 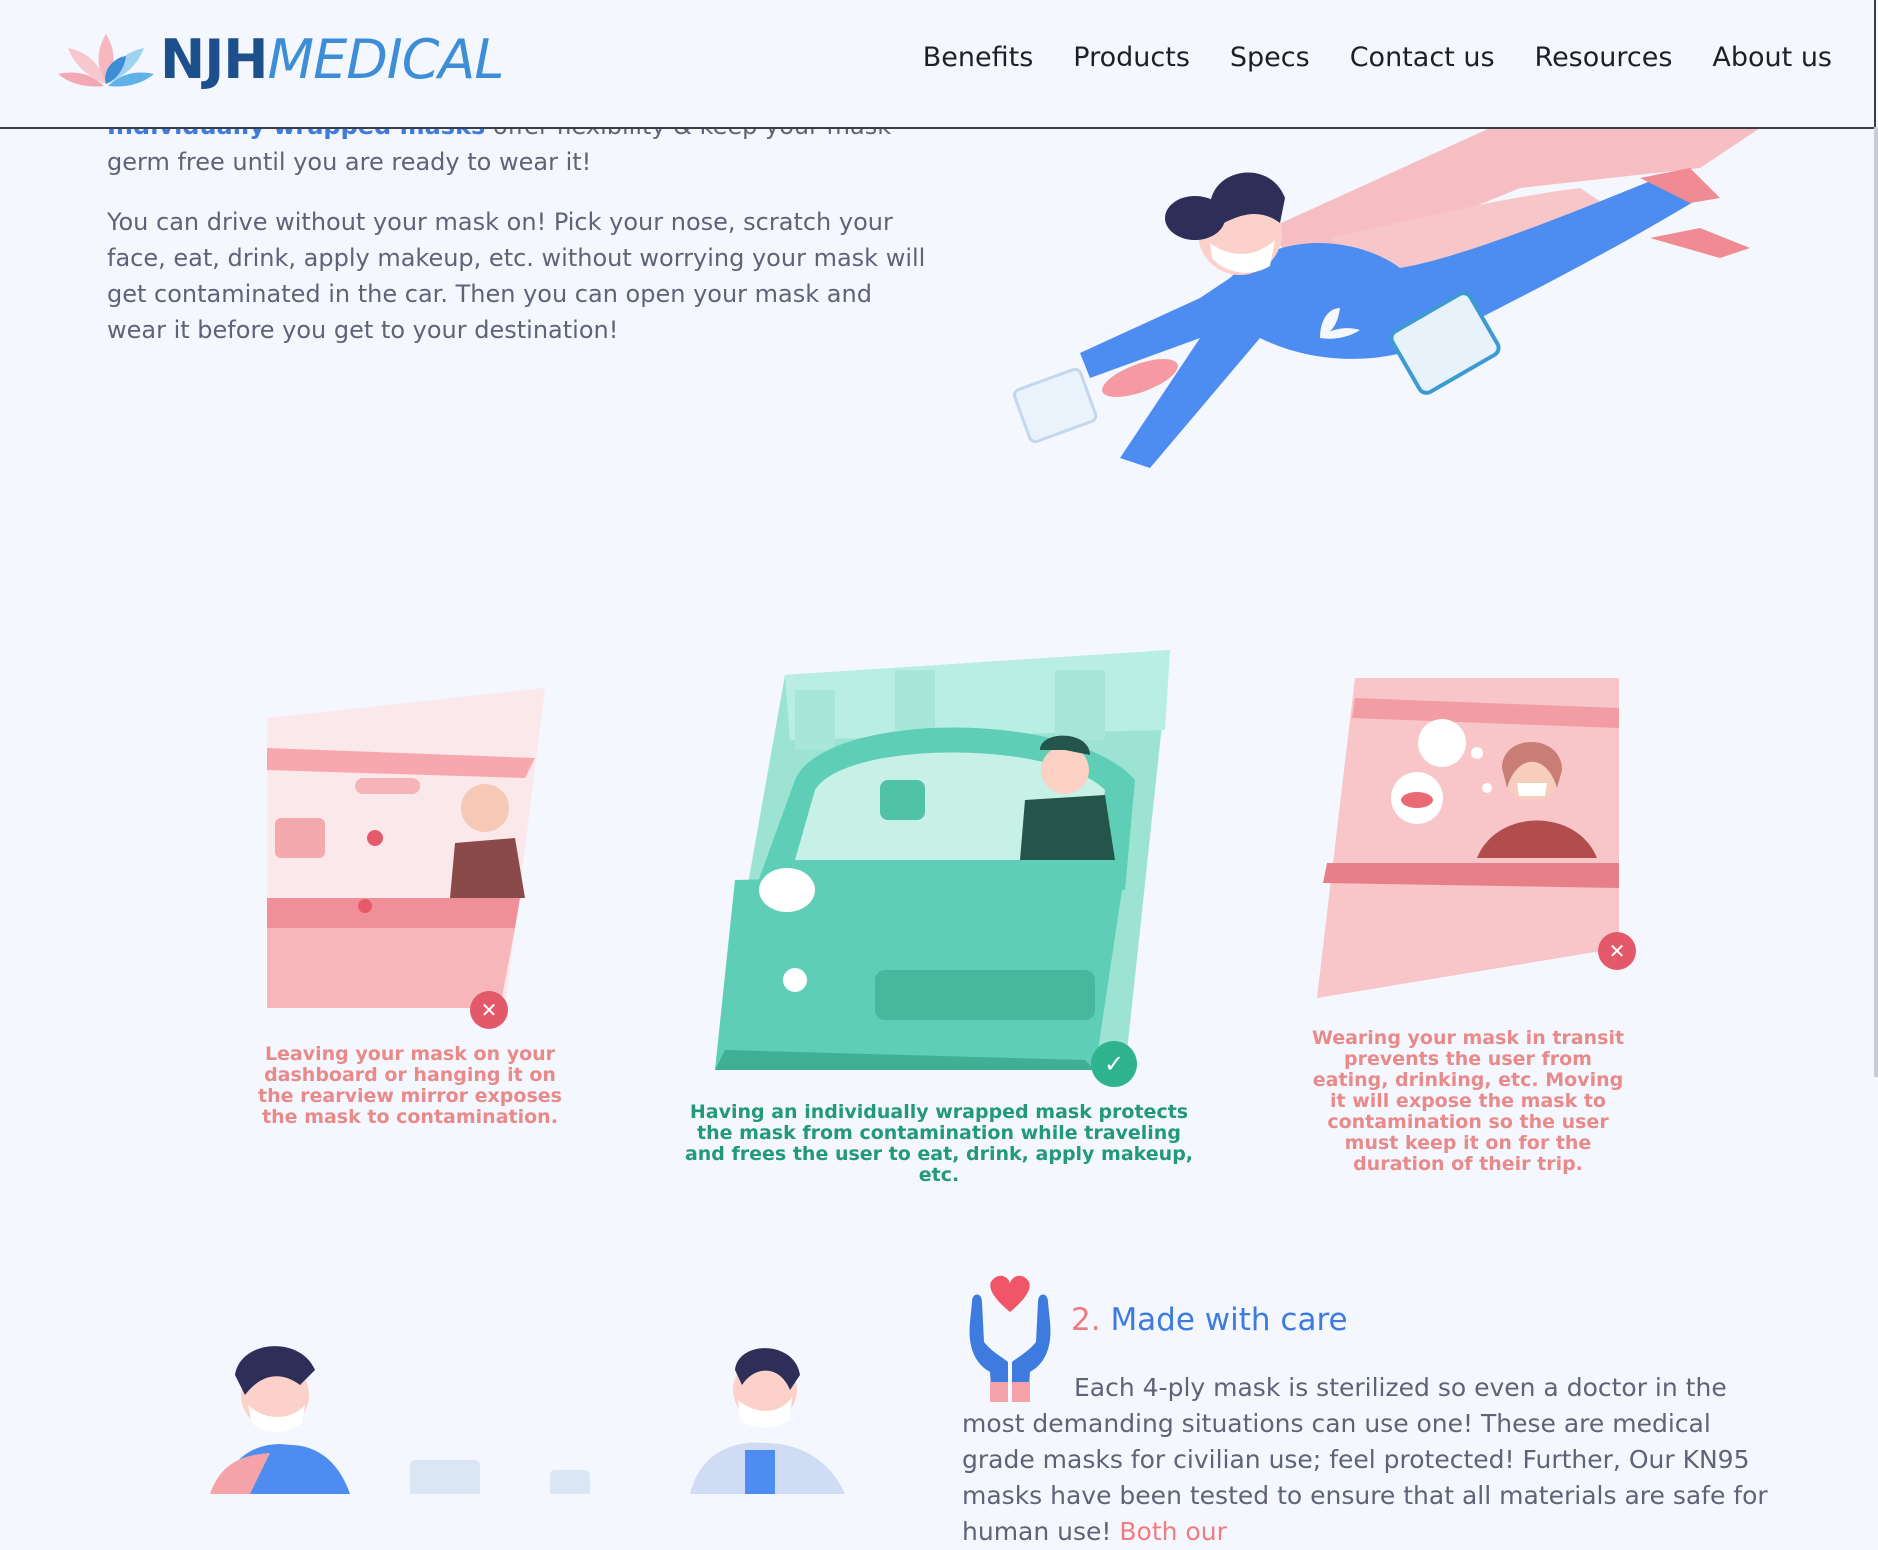 I want to click on scenario-dashboard-illustration, so click(x=406, y=848).